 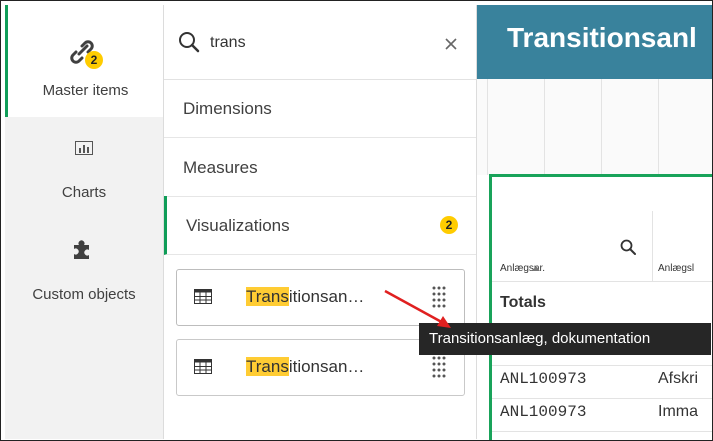 What do you see at coordinates (678, 378) in the screenshot?
I see `table-cell: Afskri` at bounding box center [678, 378].